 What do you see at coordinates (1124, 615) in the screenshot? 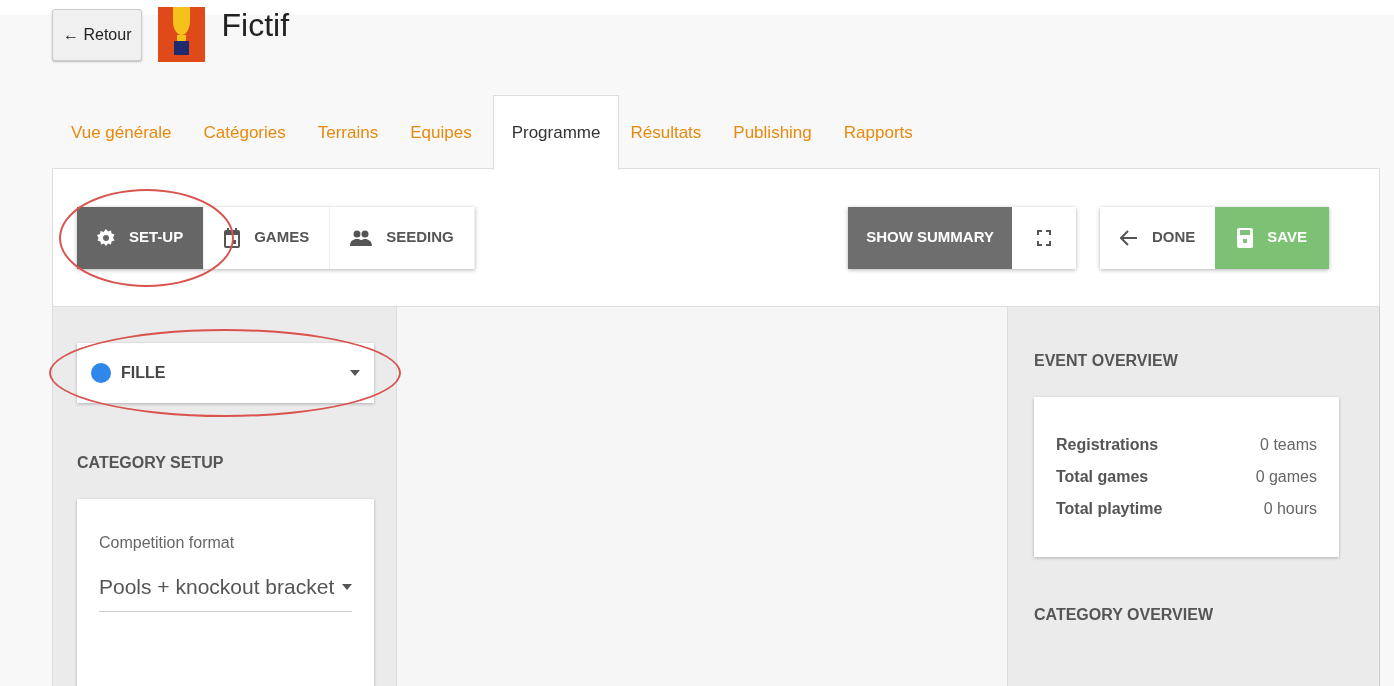
I see `section-title: CATEGORY OVERVIEW` at bounding box center [1124, 615].